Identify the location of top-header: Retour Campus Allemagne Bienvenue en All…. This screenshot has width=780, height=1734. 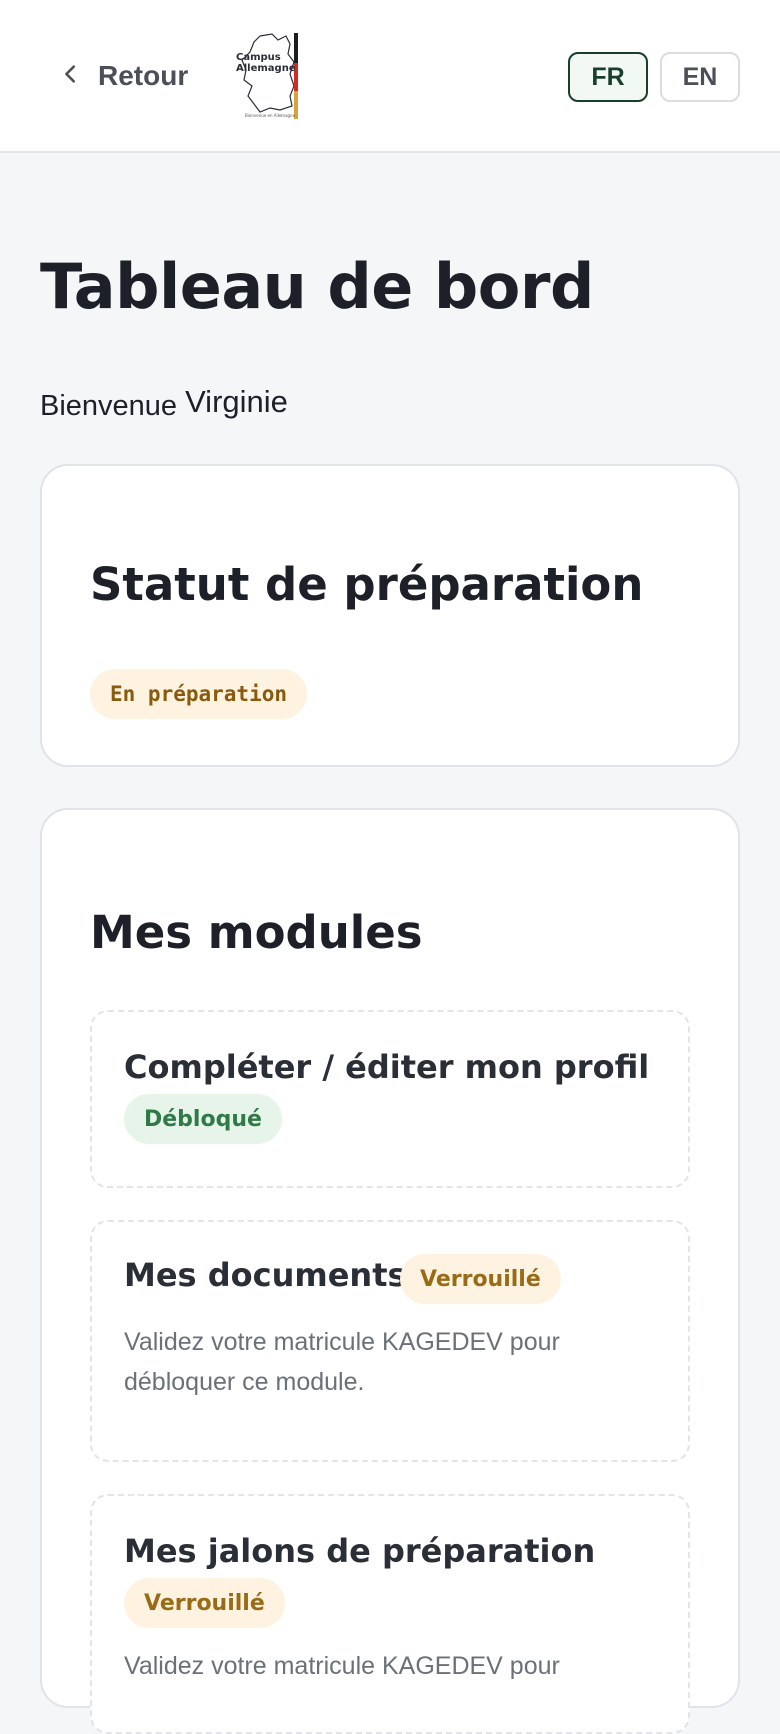
(390, 76).